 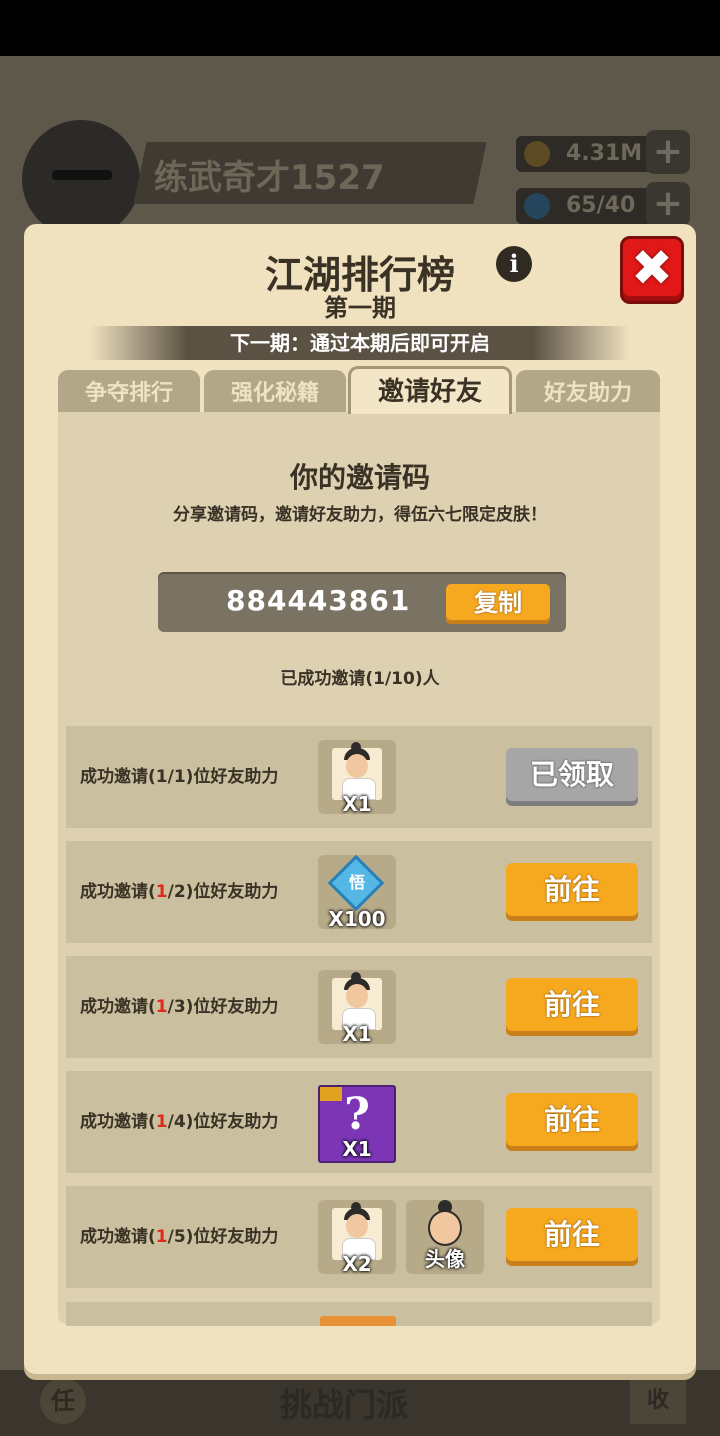 What do you see at coordinates (179, 1237) in the screenshot?
I see `task-label: 成功邀请(1/5)位好友助力` at bounding box center [179, 1237].